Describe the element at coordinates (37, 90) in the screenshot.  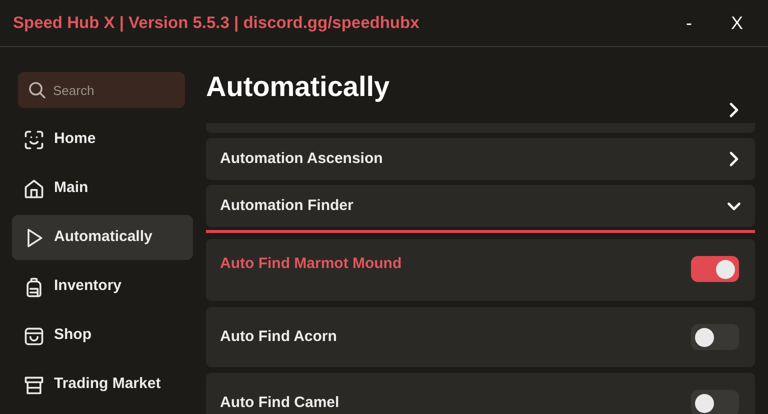
I see `search-icon` at that location.